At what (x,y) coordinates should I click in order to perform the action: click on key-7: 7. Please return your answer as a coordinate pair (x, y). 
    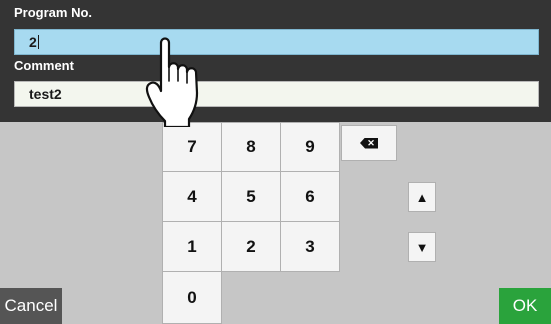
    Looking at the image, I should click on (192, 147).